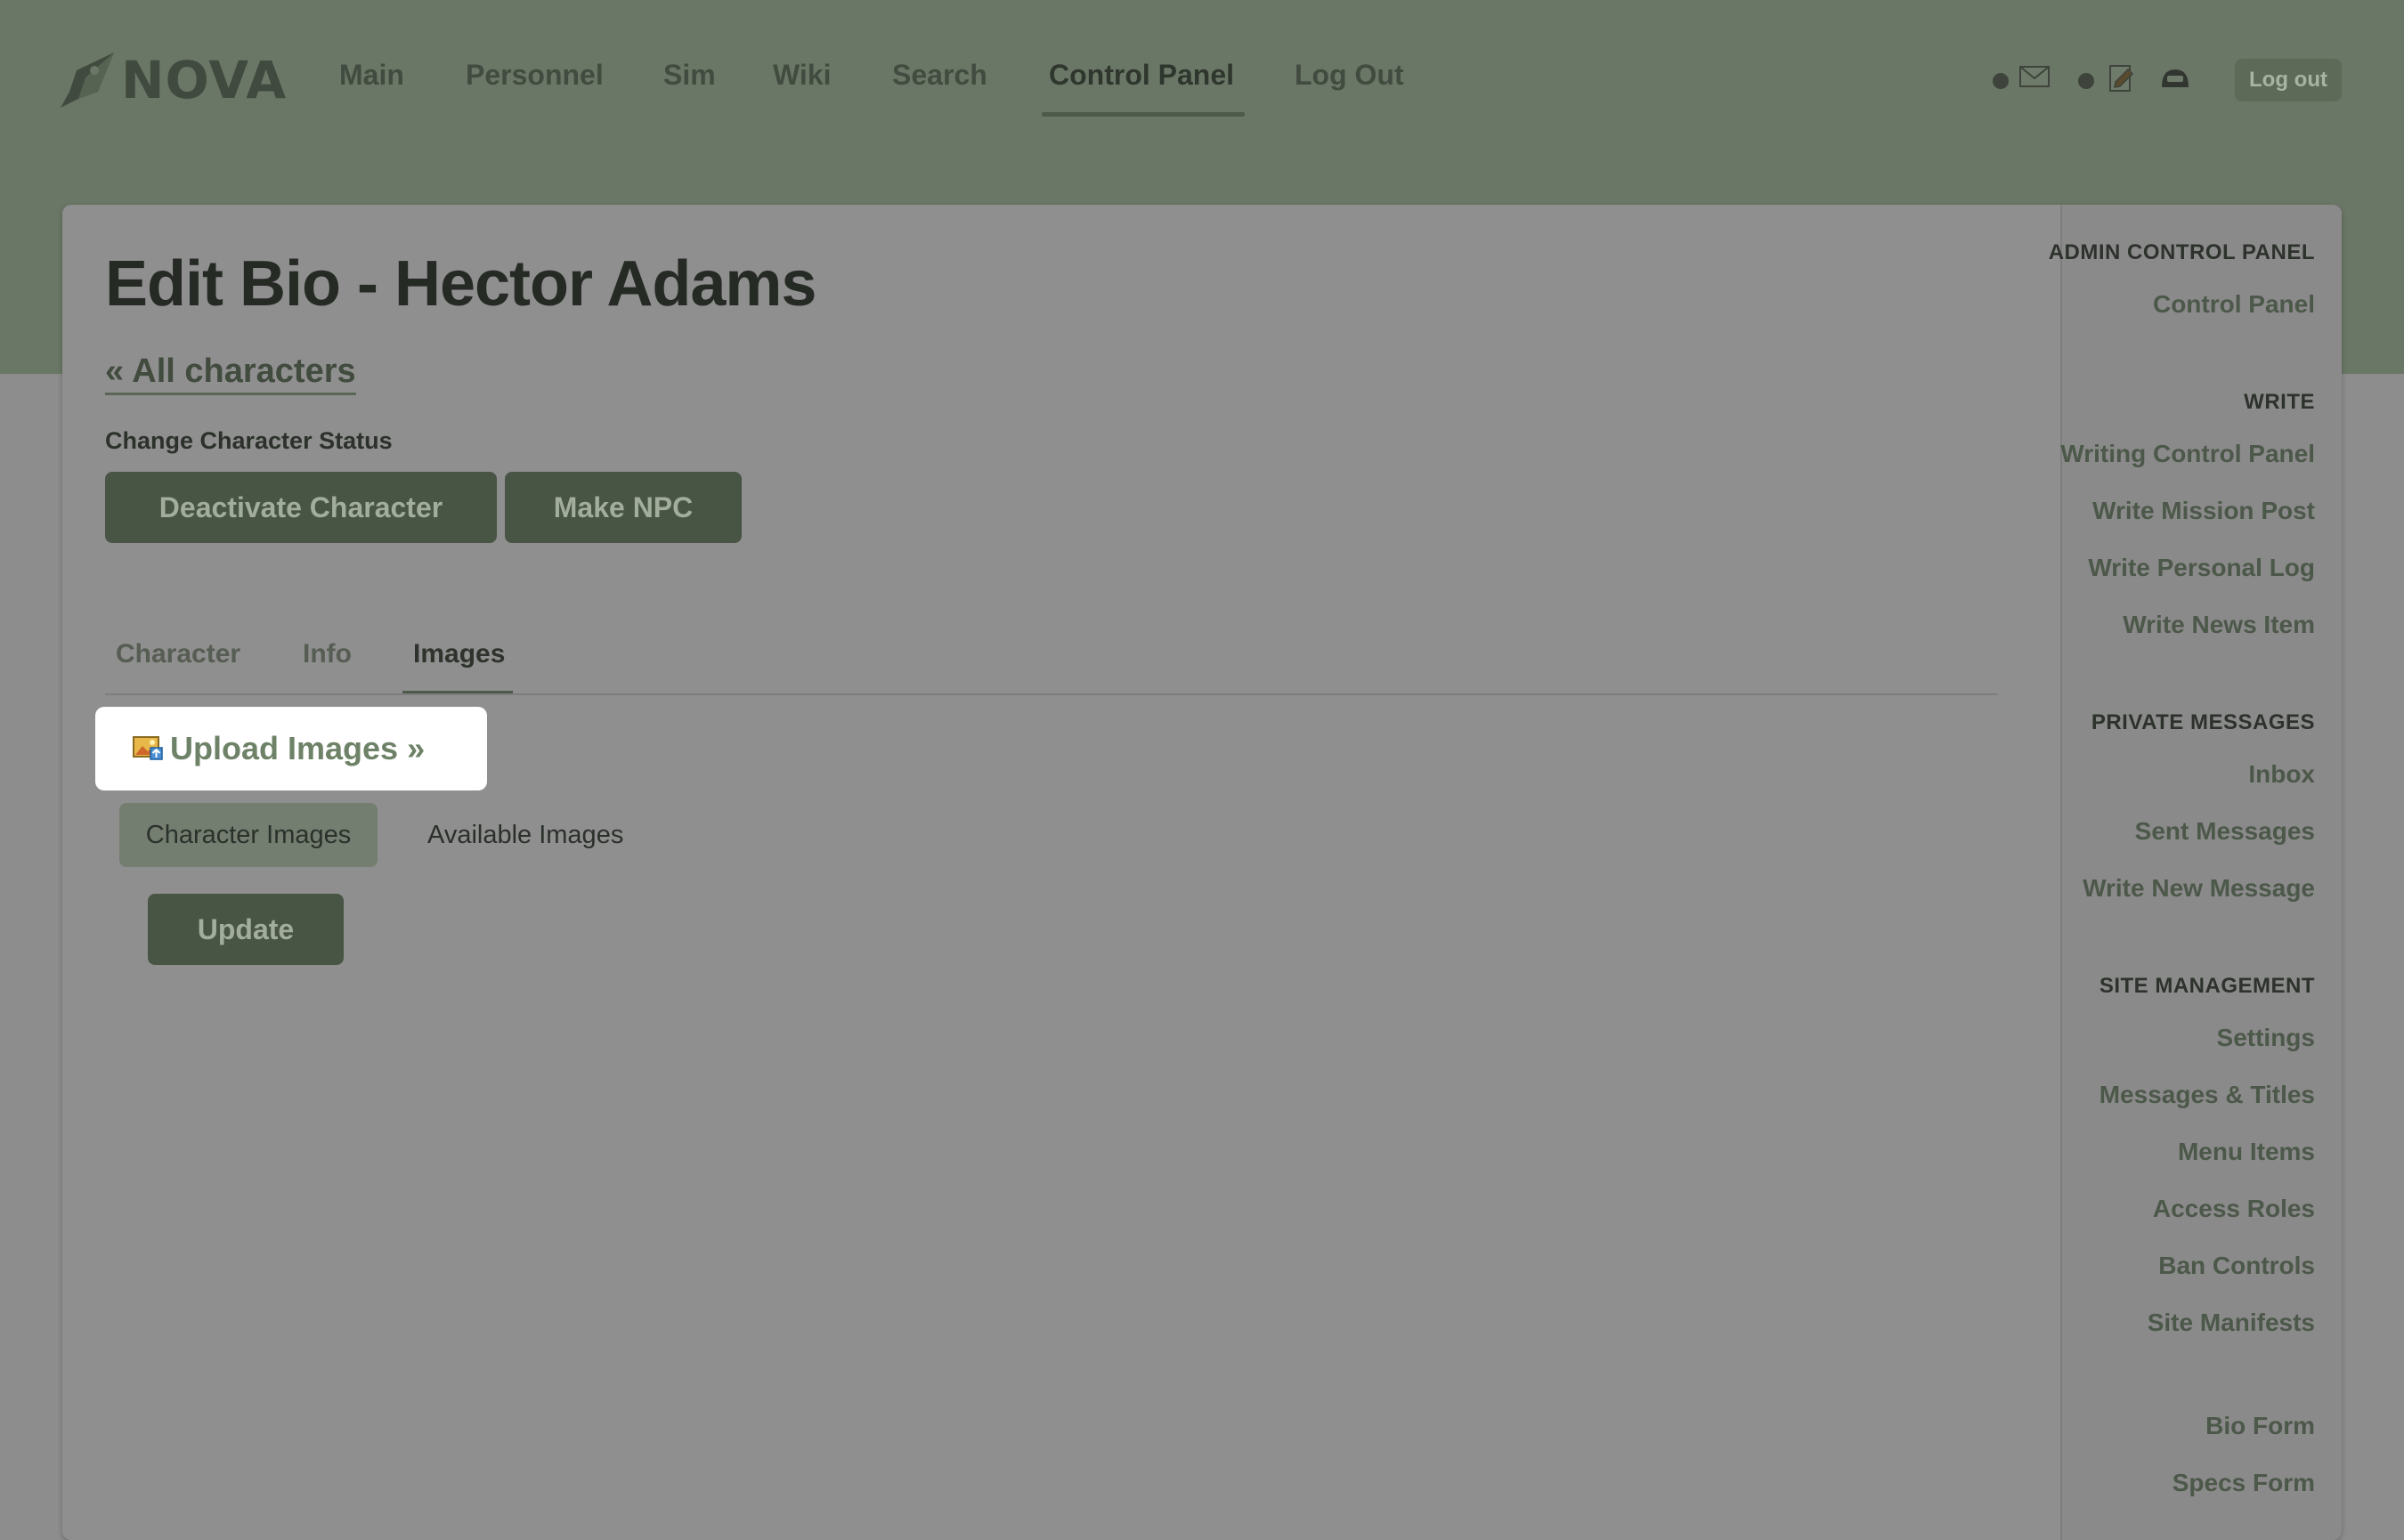  What do you see at coordinates (301, 507) in the screenshot?
I see `deactivate-character-button: Deactivate Character` at bounding box center [301, 507].